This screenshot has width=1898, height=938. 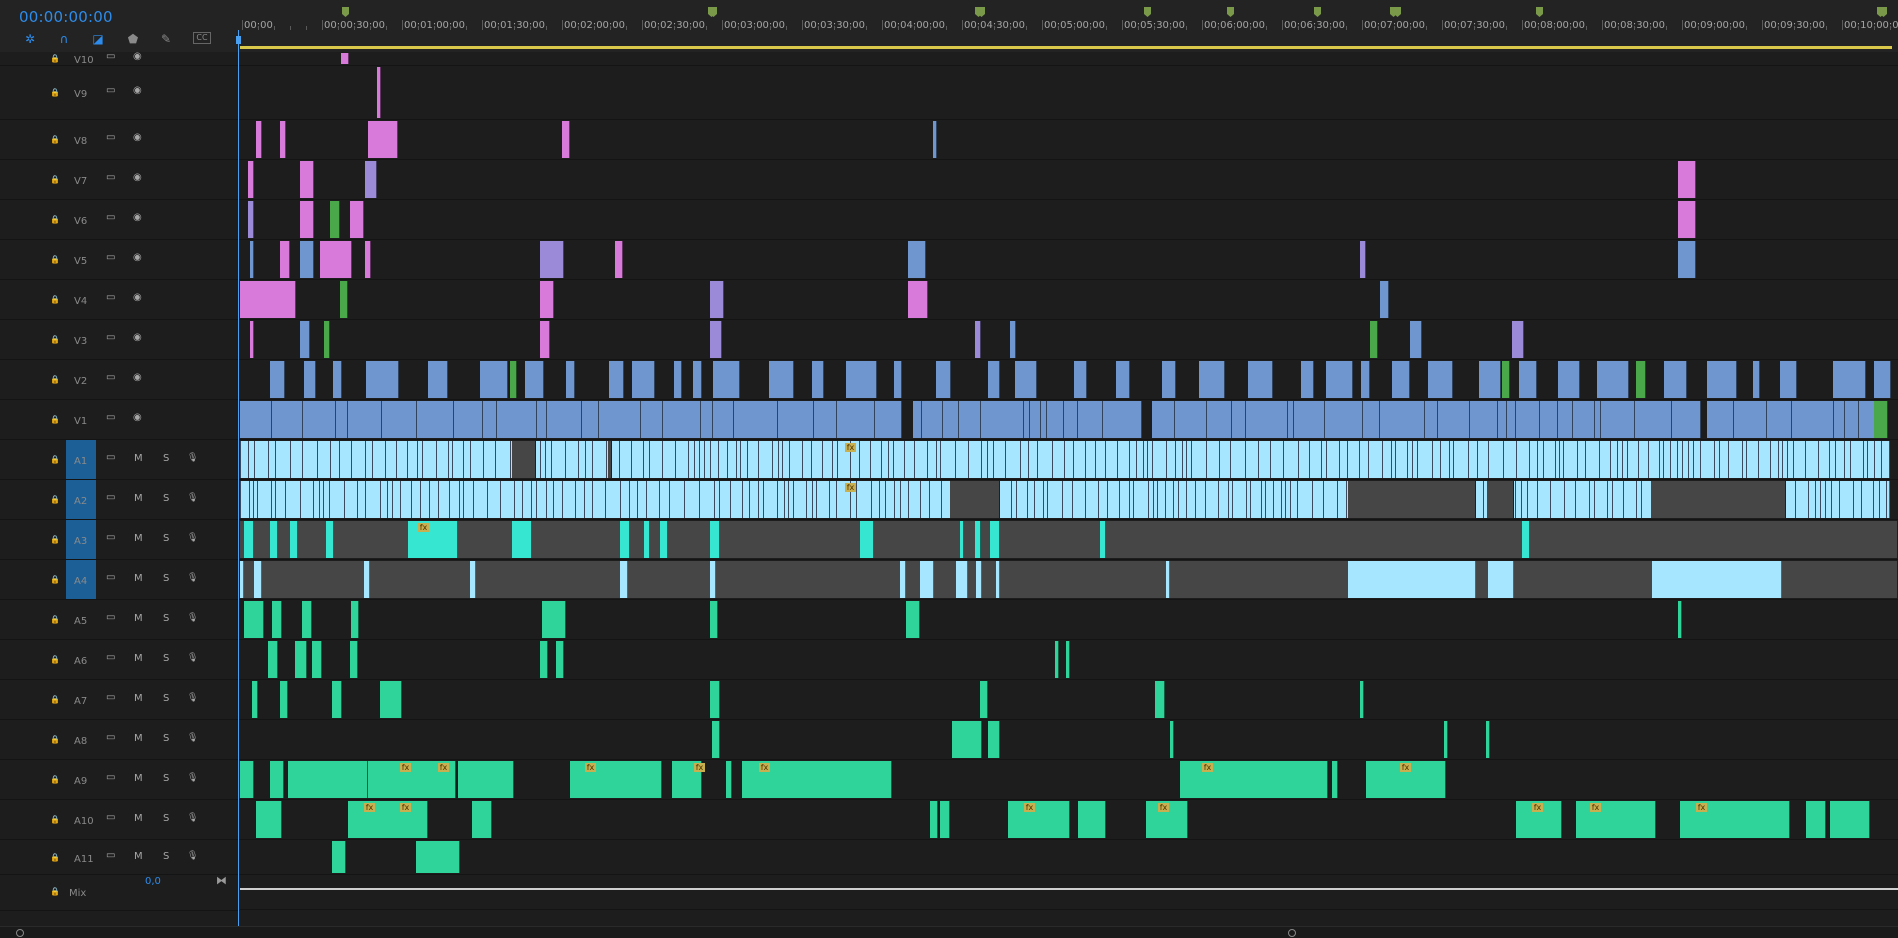 I want to click on playhead-timecode: 00:00:00:00, so click(x=66, y=17).